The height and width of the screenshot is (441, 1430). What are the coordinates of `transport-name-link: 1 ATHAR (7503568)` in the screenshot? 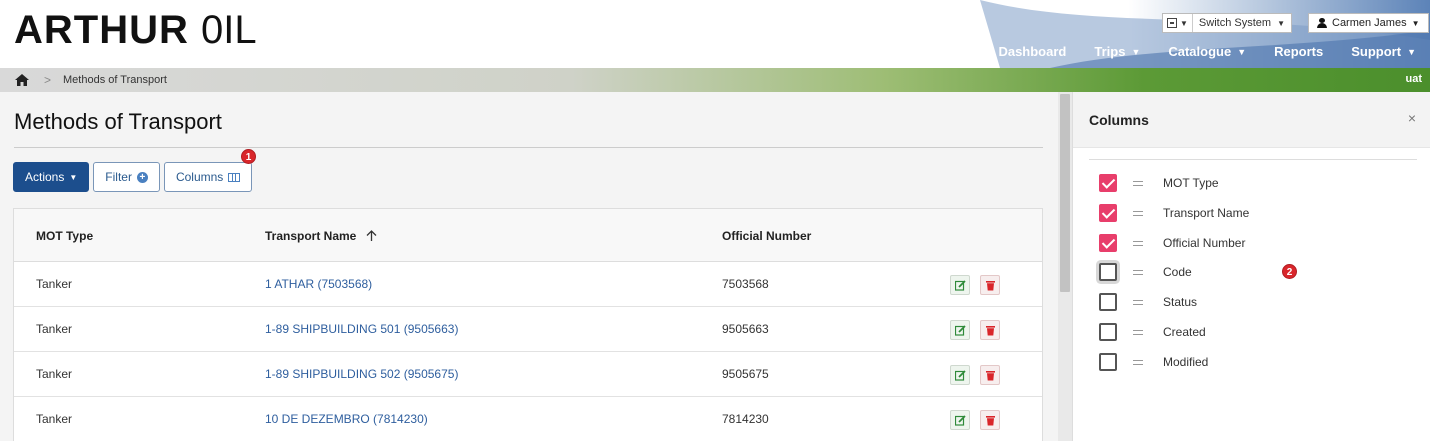 It's located at (318, 284).